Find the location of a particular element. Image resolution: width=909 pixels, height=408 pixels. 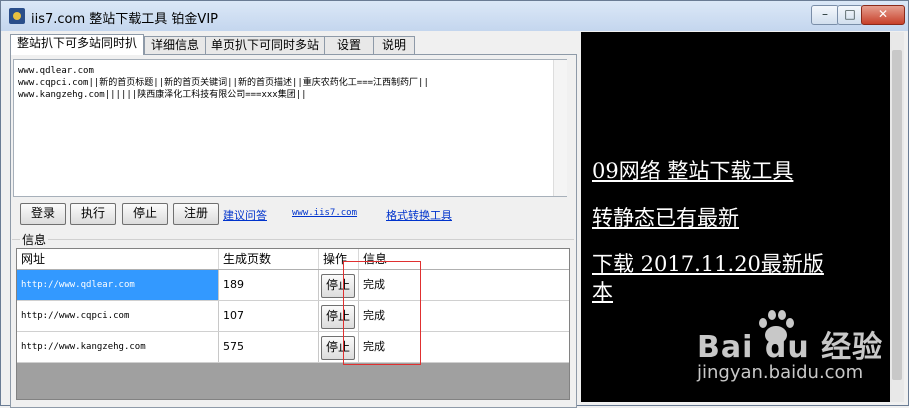

ad-line-download: 下载 2017.11.20最新版 is located at coordinates (708, 264).